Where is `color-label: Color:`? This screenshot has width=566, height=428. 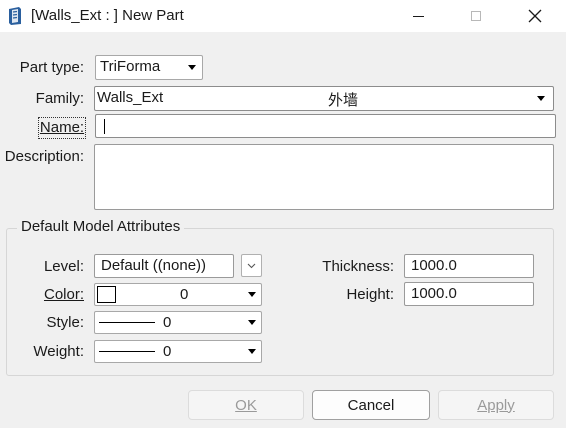 color-label: Color: is located at coordinates (42, 294).